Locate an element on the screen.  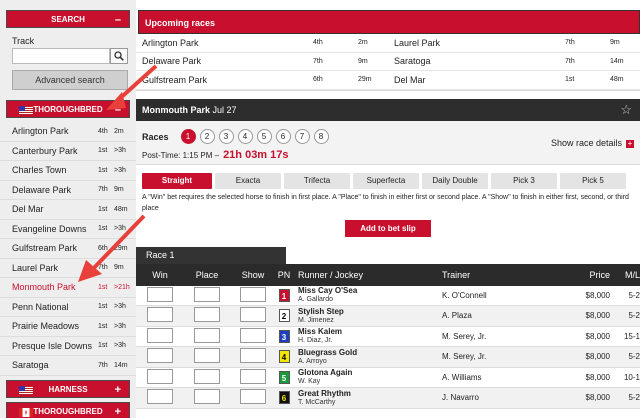
thoroughbred-ca-header: THOROUGHBRED + is located at coordinates (68, 409).